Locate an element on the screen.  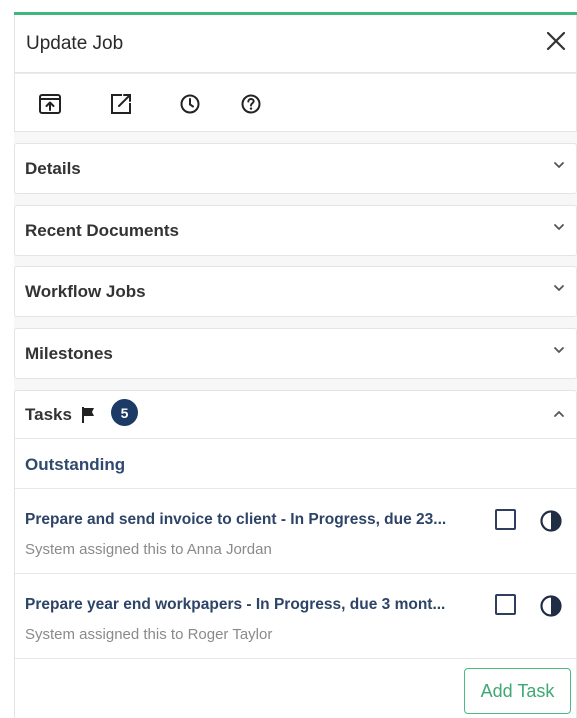
help-icon is located at coordinates (251, 104).